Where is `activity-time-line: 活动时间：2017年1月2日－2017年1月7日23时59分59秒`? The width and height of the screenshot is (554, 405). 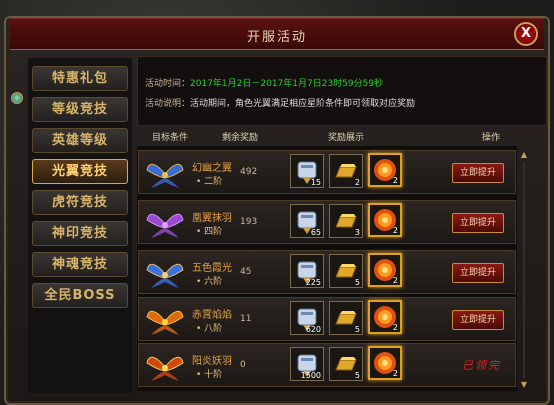 activity-time-line: 活动时间：2017年1月2日－2017年1月7日23时59分59秒 is located at coordinates (264, 82).